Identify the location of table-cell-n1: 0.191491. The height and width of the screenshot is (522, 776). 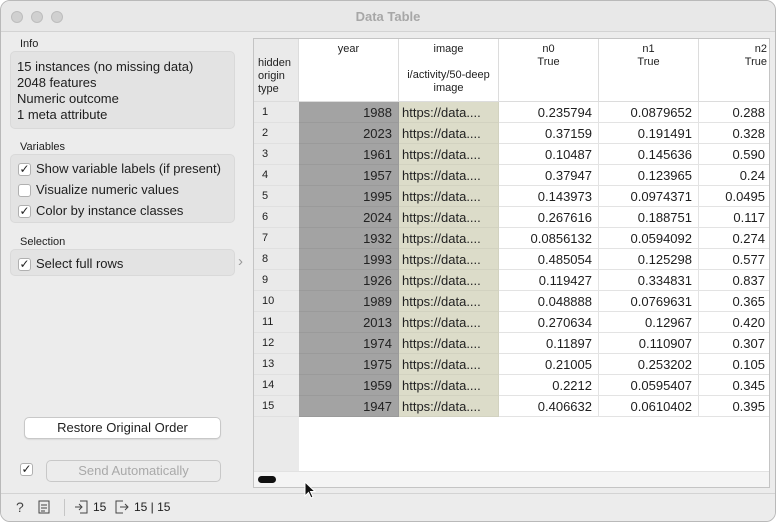
(649, 133).